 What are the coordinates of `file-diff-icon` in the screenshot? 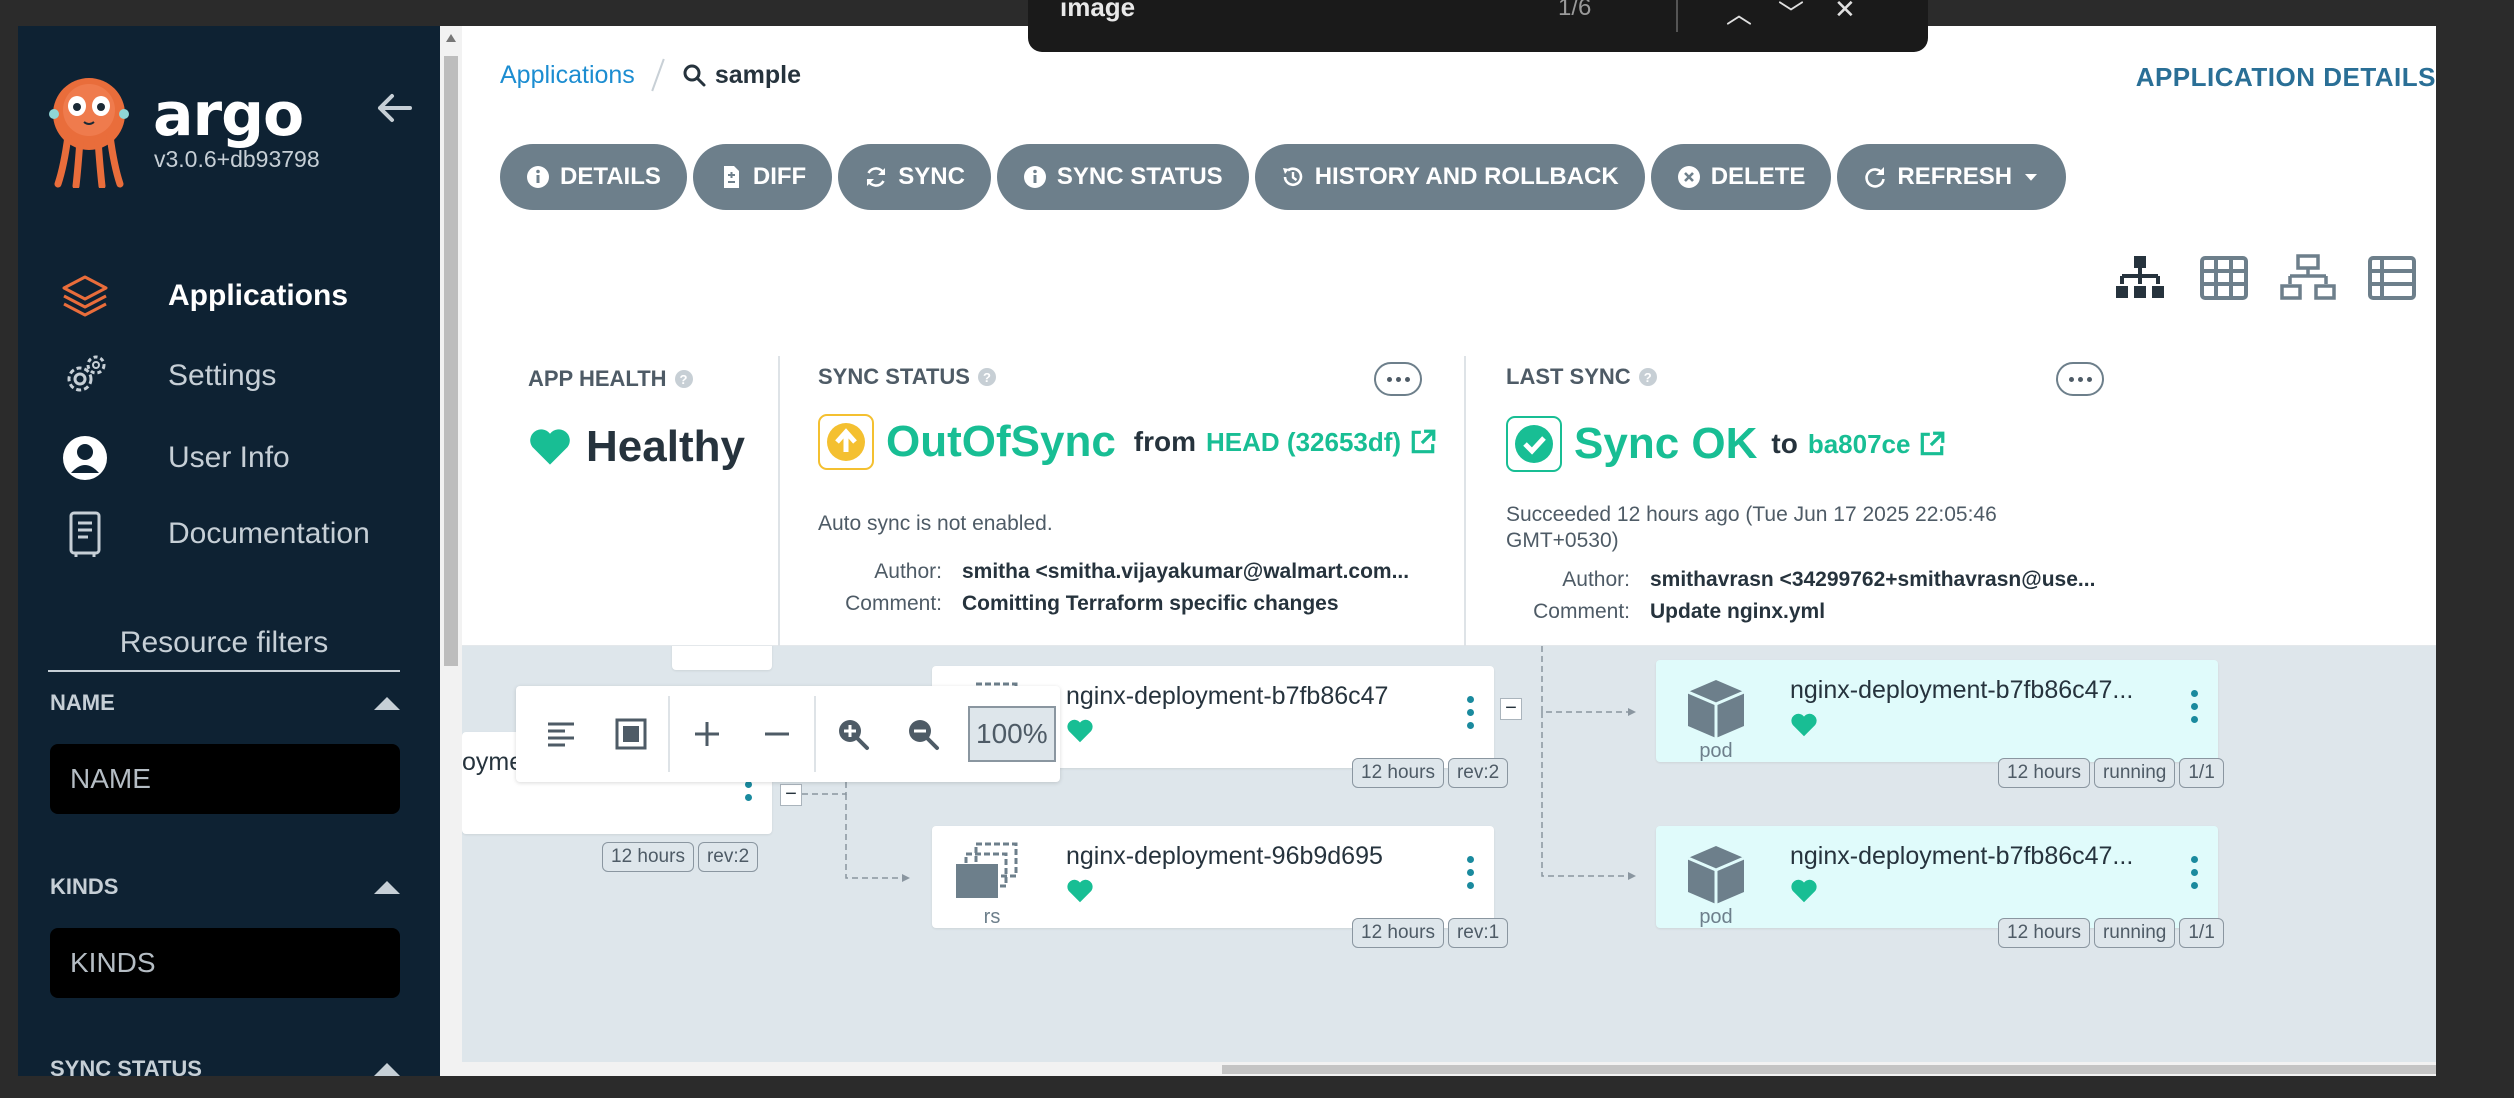 It's located at (731, 177).